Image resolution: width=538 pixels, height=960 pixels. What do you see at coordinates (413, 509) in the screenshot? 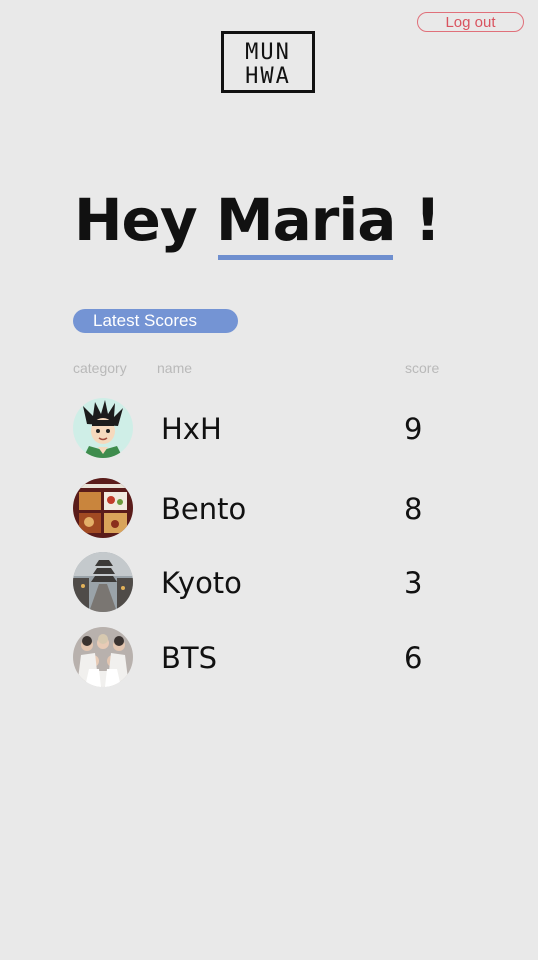
I see `row-score: 8` at bounding box center [413, 509].